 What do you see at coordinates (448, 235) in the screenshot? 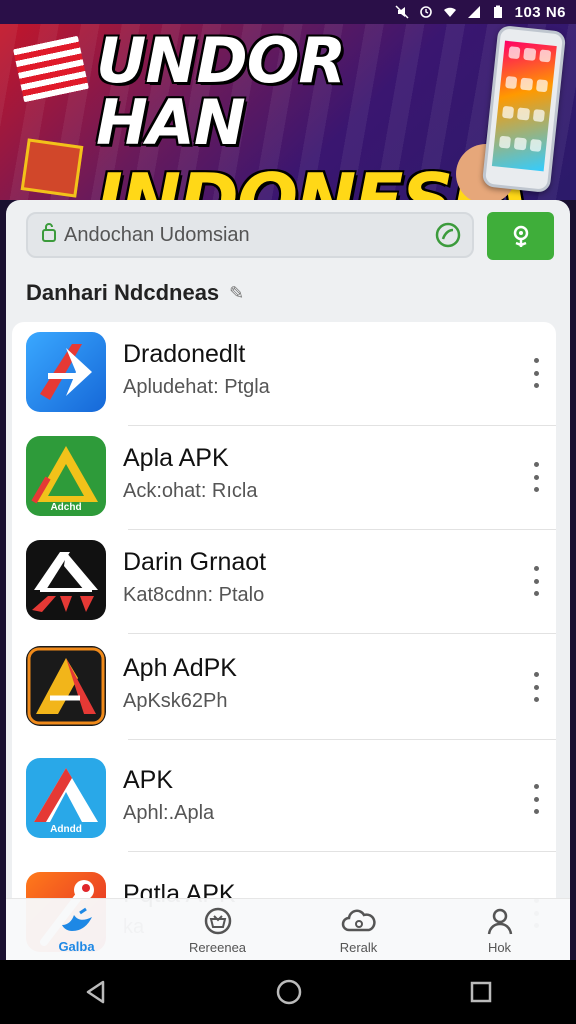
I see `leaf-icon` at bounding box center [448, 235].